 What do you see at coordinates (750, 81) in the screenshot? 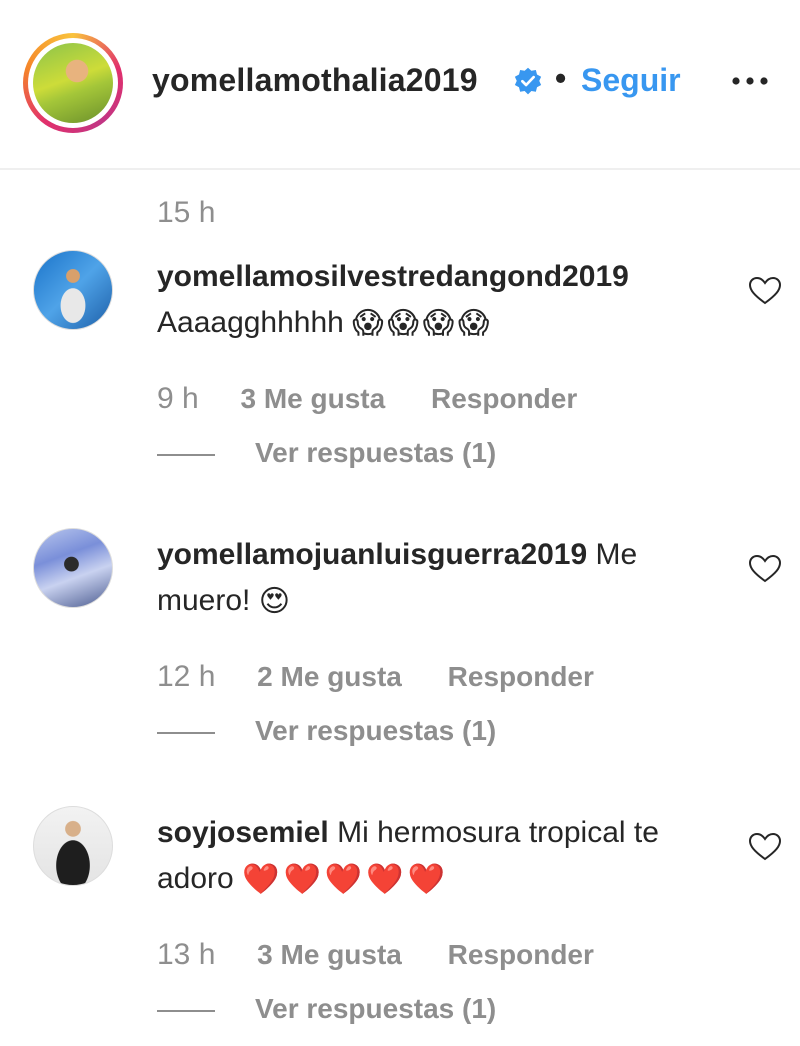
I see `more-options-icon` at bounding box center [750, 81].